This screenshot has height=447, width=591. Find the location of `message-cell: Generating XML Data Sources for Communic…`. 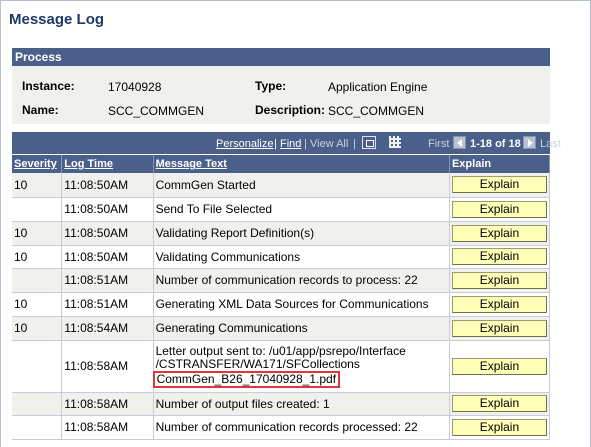

message-cell: Generating XML Data Sources for Communic… is located at coordinates (301, 304).